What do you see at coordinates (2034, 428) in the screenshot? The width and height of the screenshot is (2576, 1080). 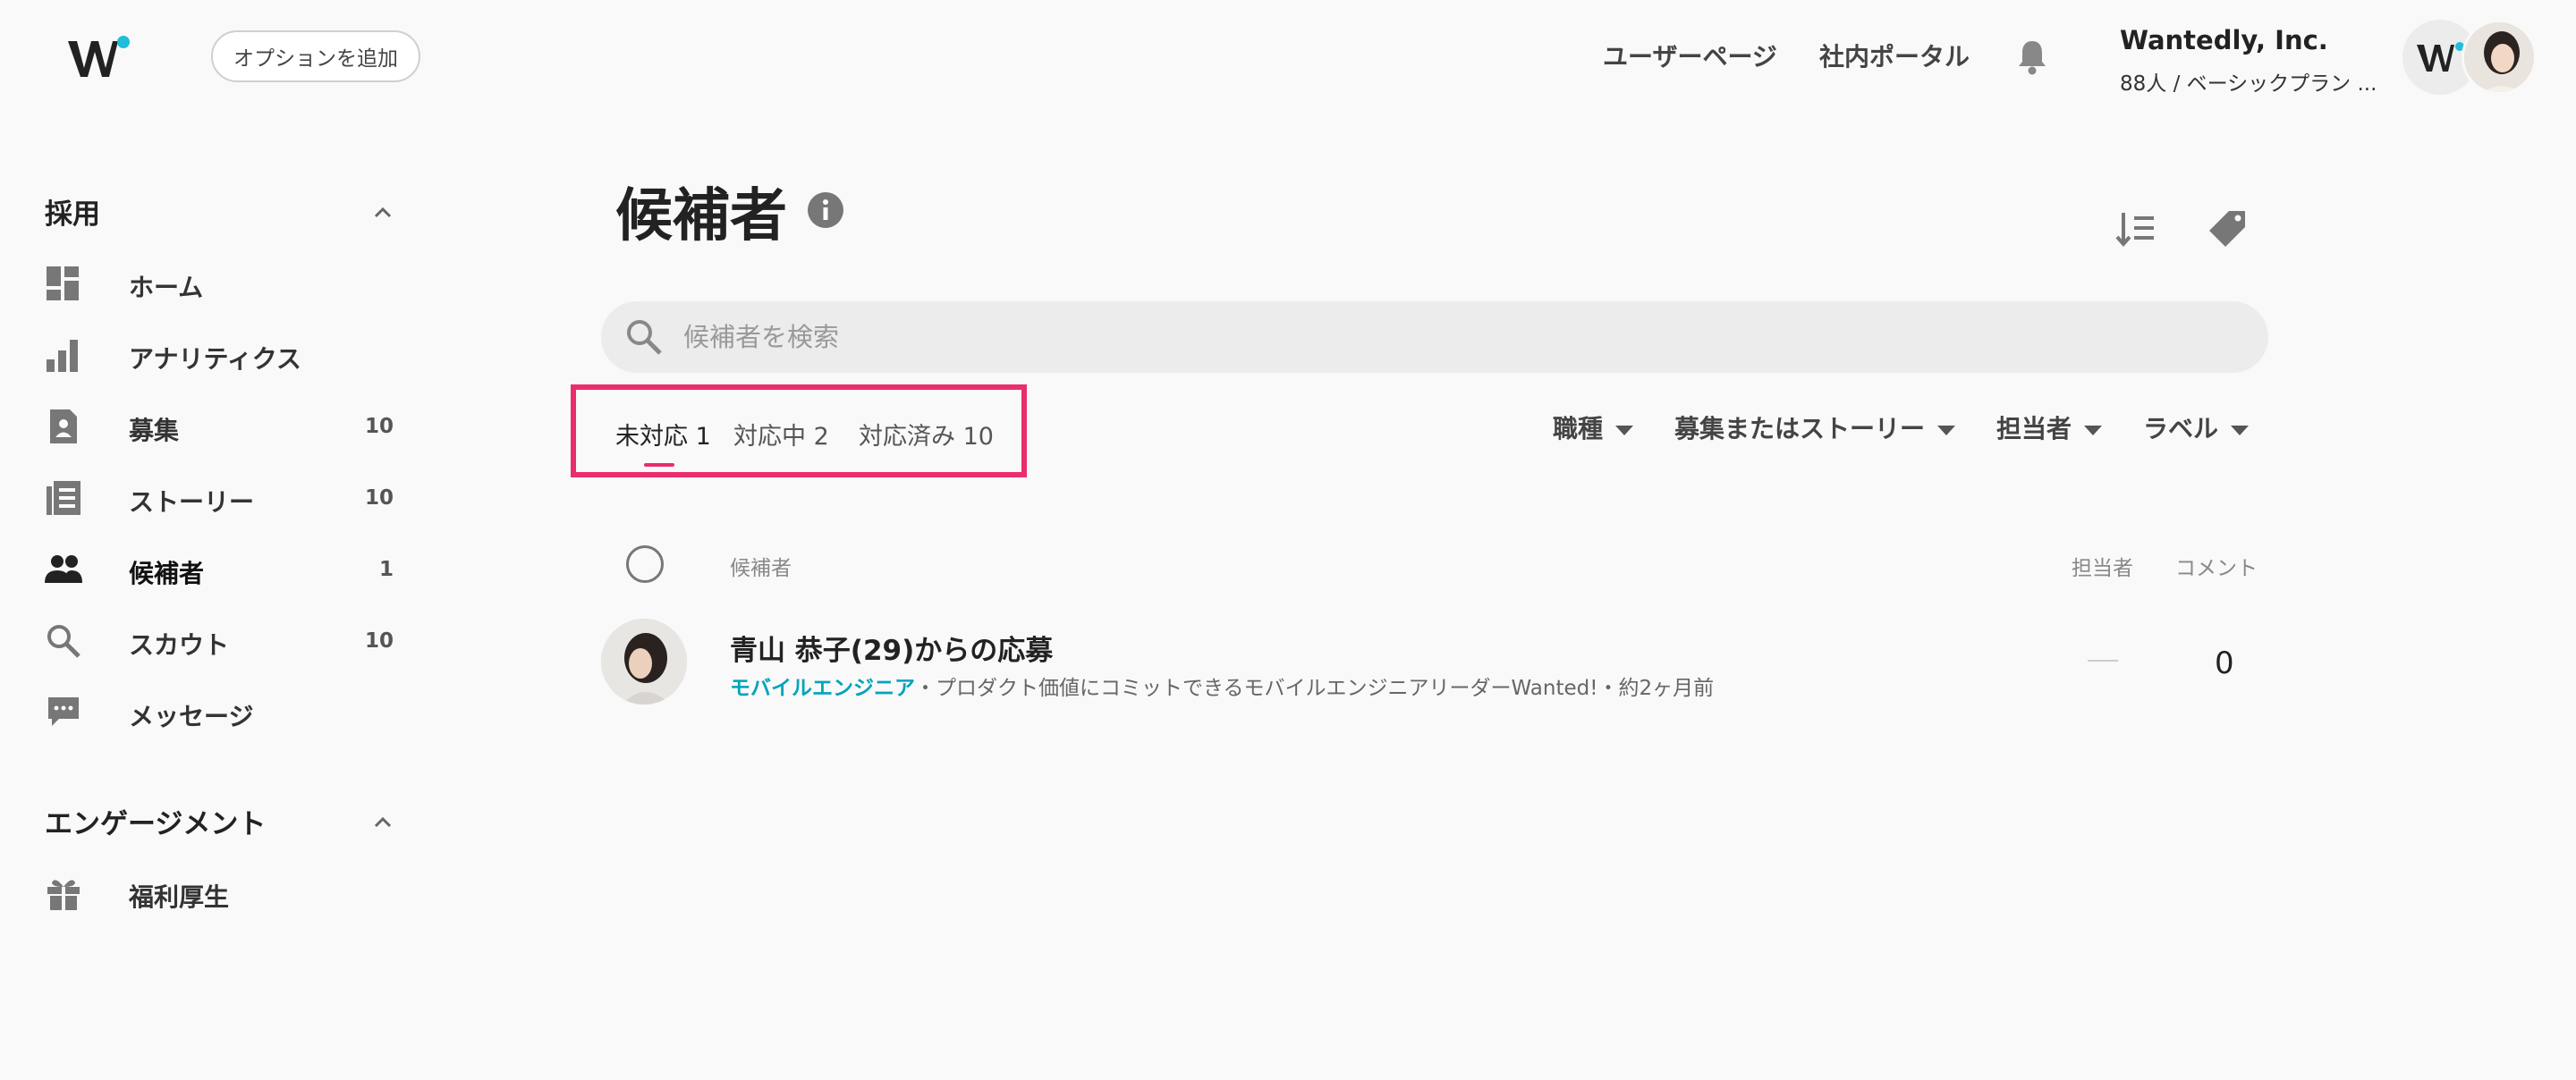 I see `filter-label: 担当者` at bounding box center [2034, 428].